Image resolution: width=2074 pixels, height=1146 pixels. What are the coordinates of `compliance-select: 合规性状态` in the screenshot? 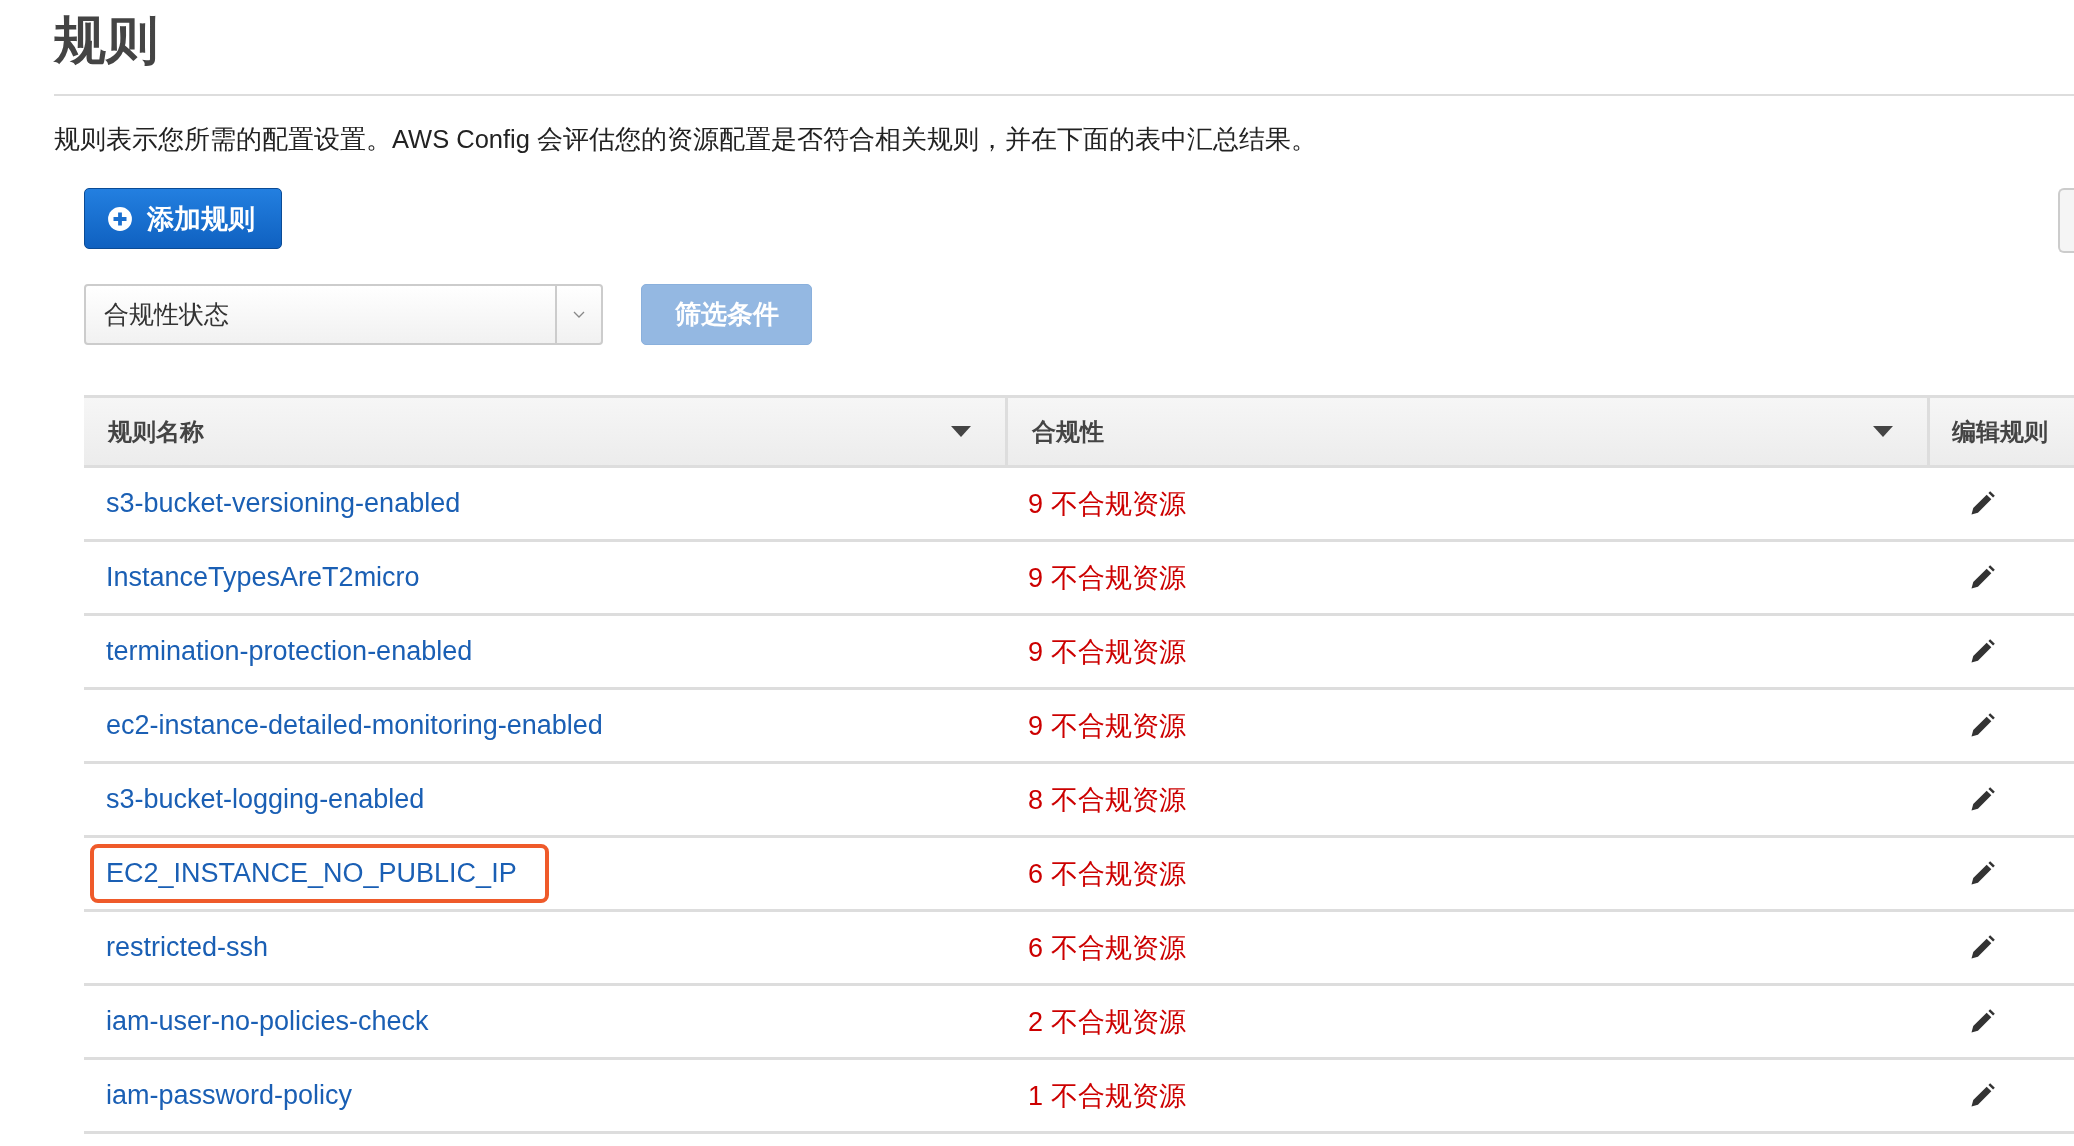 It's located at (343, 314).